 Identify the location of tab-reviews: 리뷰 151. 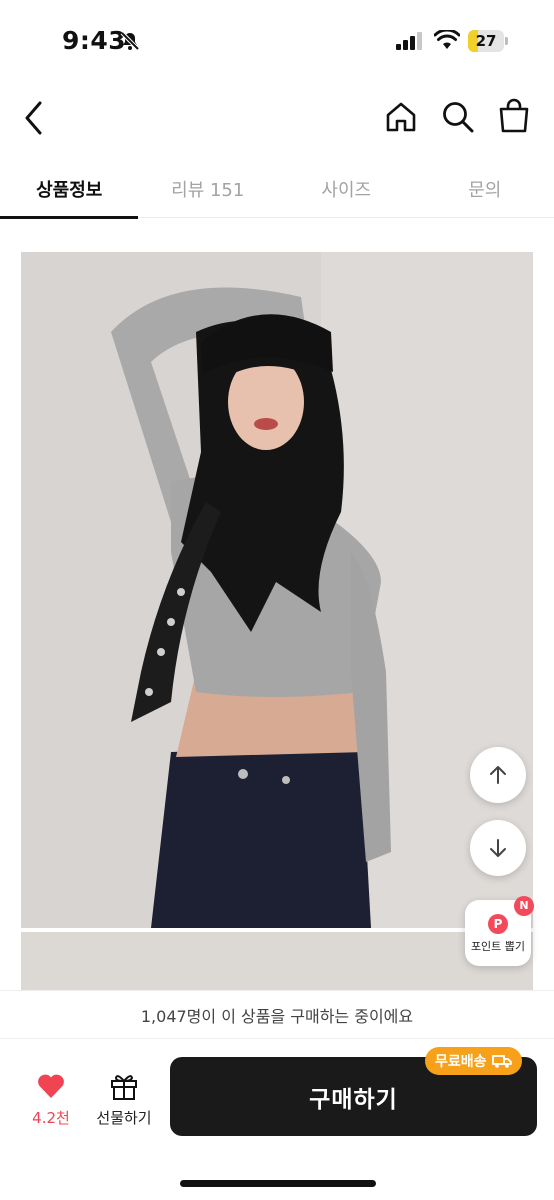
(208, 189).